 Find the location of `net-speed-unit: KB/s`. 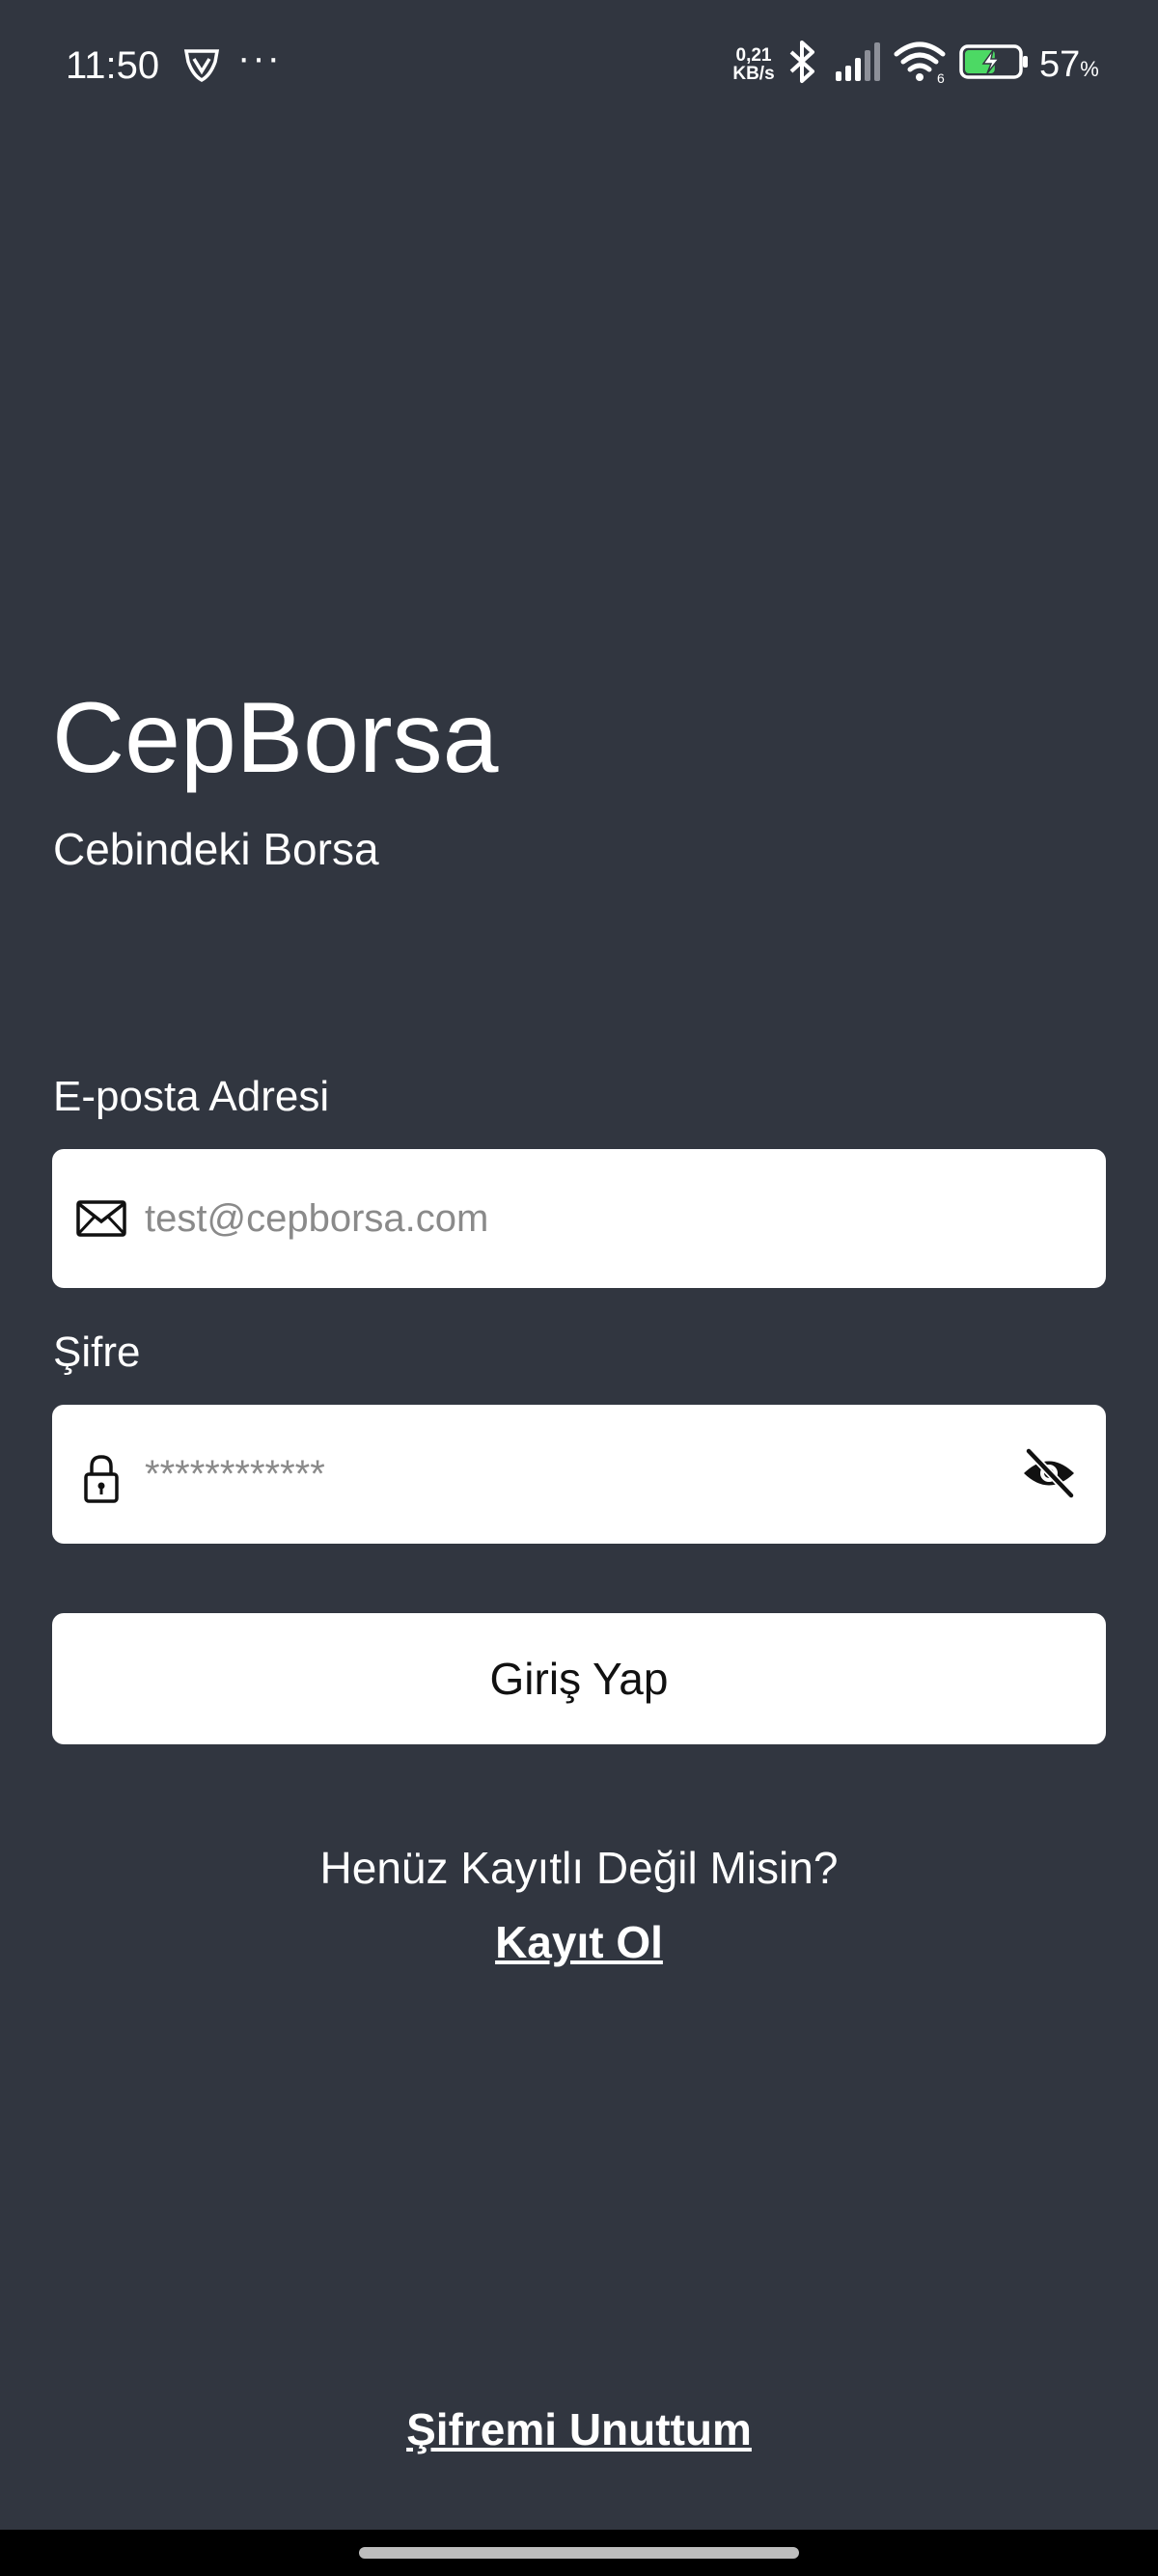

net-speed-unit: KB/s is located at coordinates (753, 74).